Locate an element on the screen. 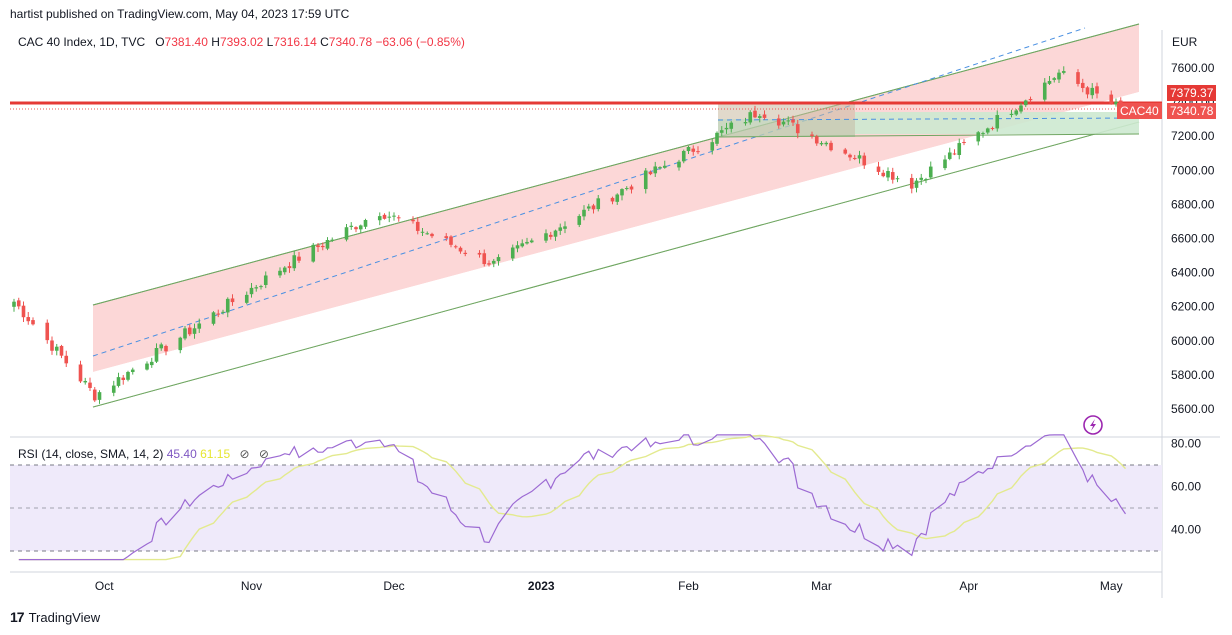 The width and height of the screenshot is (1232, 635). time-tick-label: Nov is located at coordinates (251, 586).